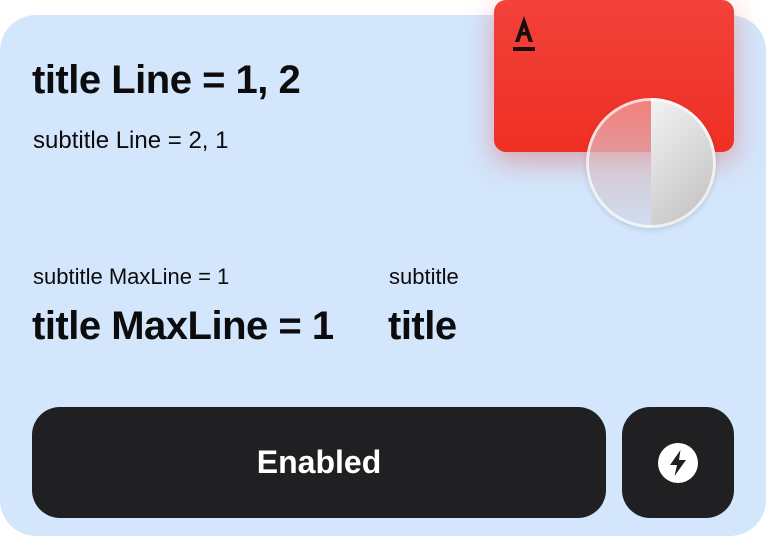 The width and height of the screenshot is (766, 536). I want to click on lightning-bolt-icon, so click(678, 462).